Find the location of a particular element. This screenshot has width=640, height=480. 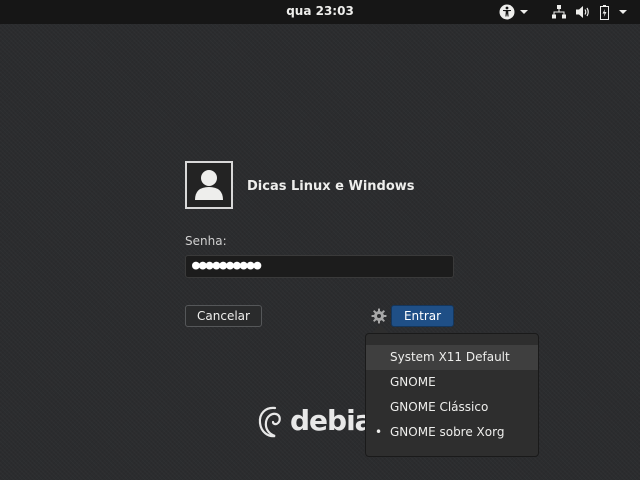

session-item-system-x11-default: System X11 Default is located at coordinates (452, 357).